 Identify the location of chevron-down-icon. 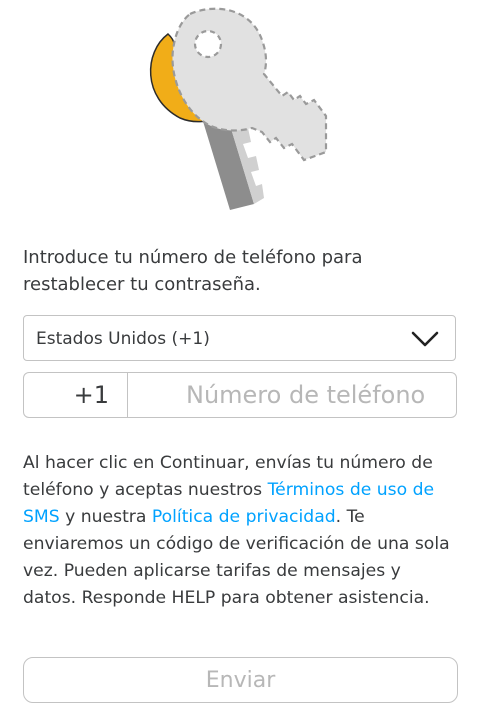
(425, 339).